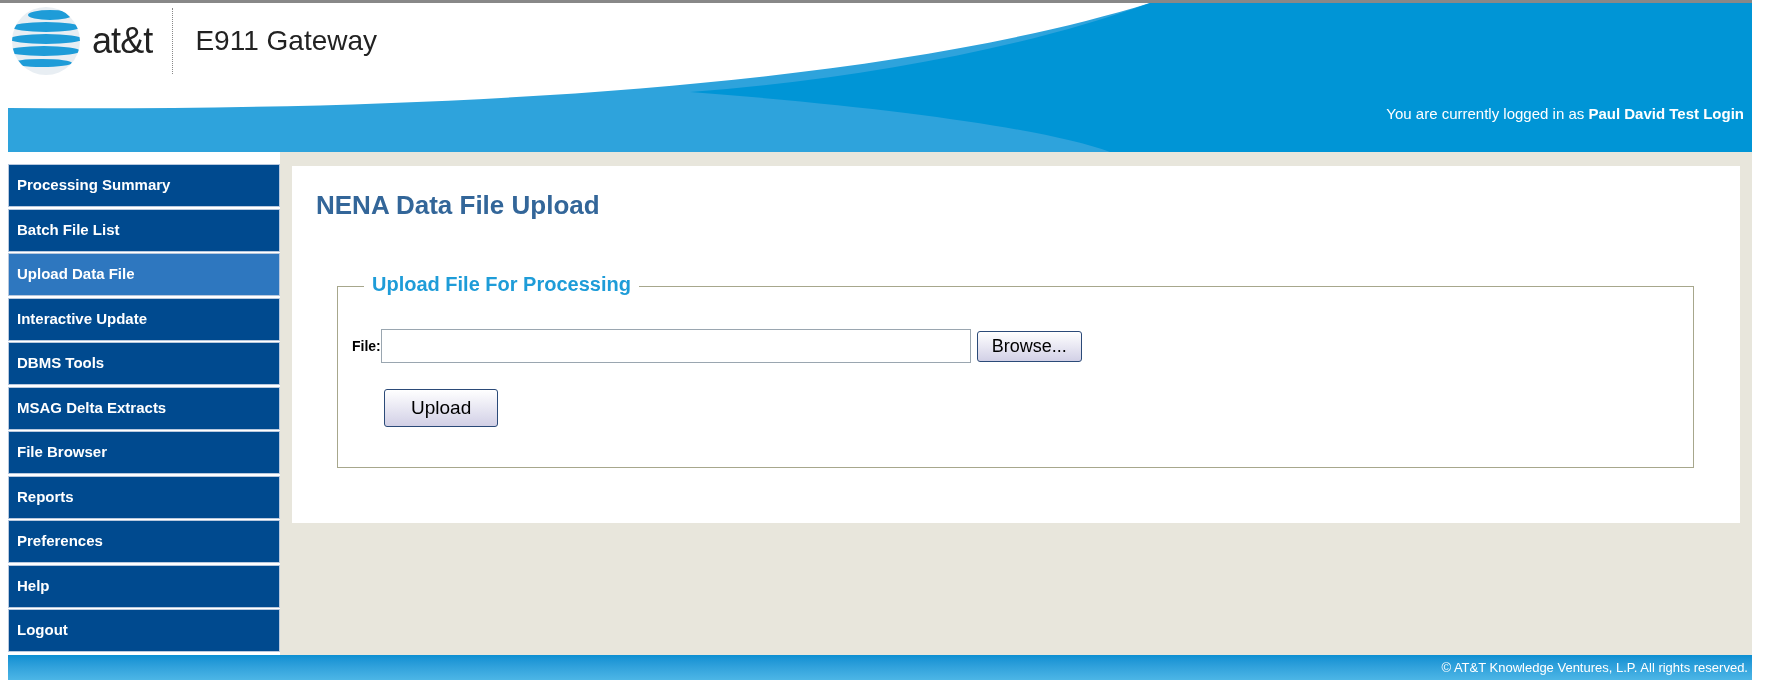 The width and height of the screenshot is (1769, 680). I want to click on sidebar-item: File Browser, so click(144, 452).